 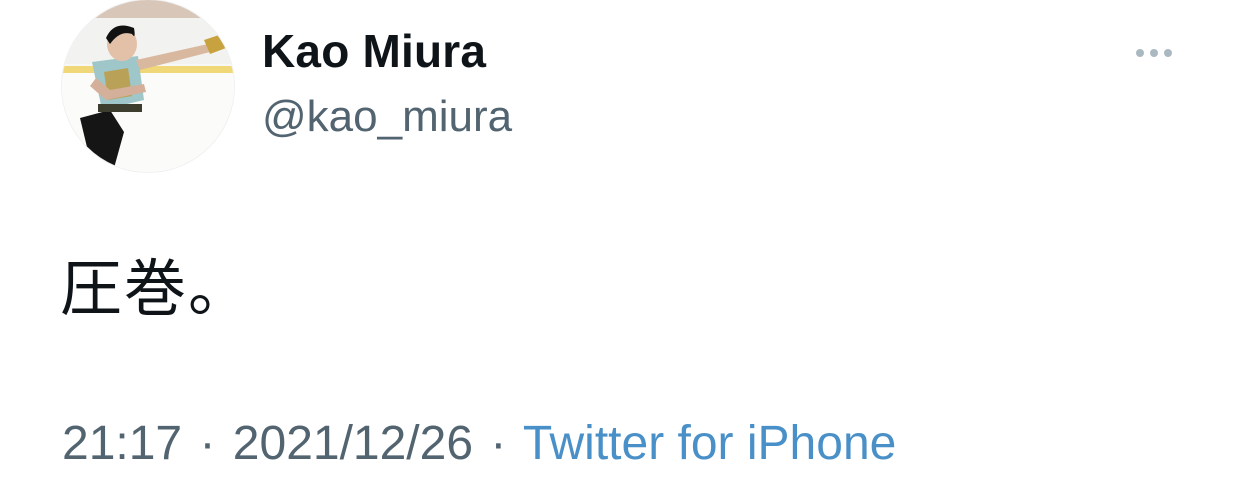 I want to click on tweet-metadata: 21:17 · 2021/12/26 · Twitter for iPhone, so click(x=479, y=443).